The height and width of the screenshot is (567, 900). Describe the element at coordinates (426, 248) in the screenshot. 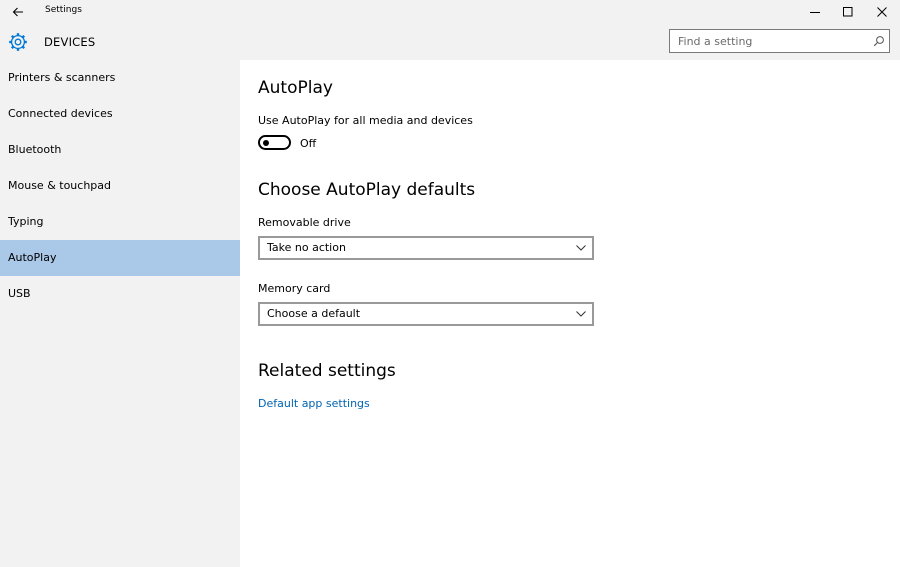

I see `removable-drive-dropdown: Take no action` at that location.